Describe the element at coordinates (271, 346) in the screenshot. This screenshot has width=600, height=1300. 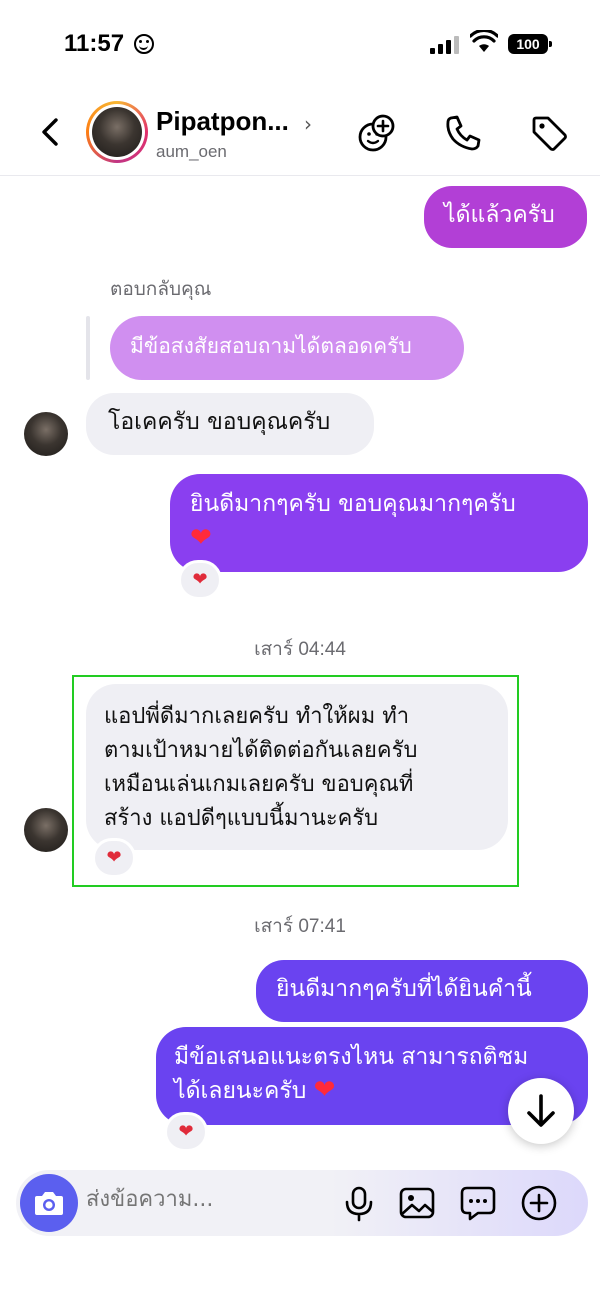
I see `quote-text: มีข้อสงสัยสอบถามได้ตลอดครับ` at that location.